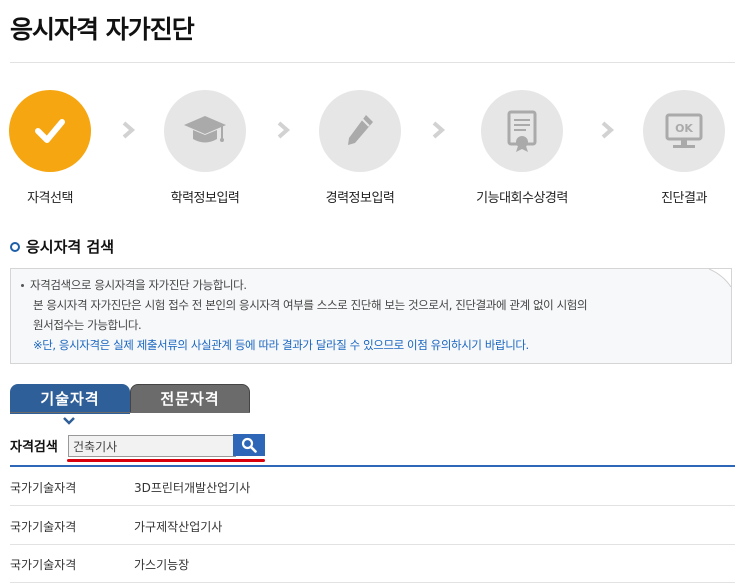  What do you see at coordinates (522, 198) in the screenshot?
I see `step-label: 기능대회수상경력` at bounding box center [522, 198].